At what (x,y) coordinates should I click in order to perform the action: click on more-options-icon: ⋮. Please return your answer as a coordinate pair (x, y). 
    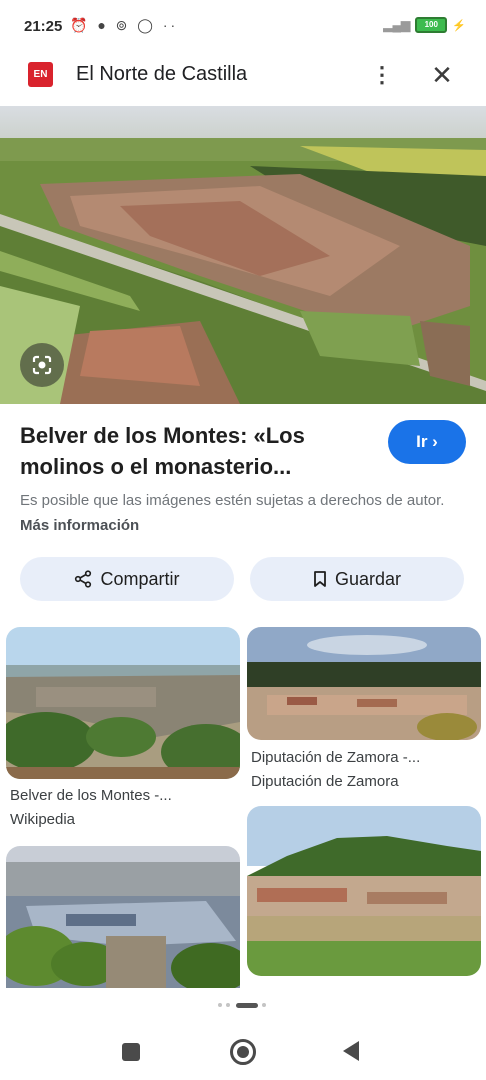
    Looking at the image, I should click on (382, 75).